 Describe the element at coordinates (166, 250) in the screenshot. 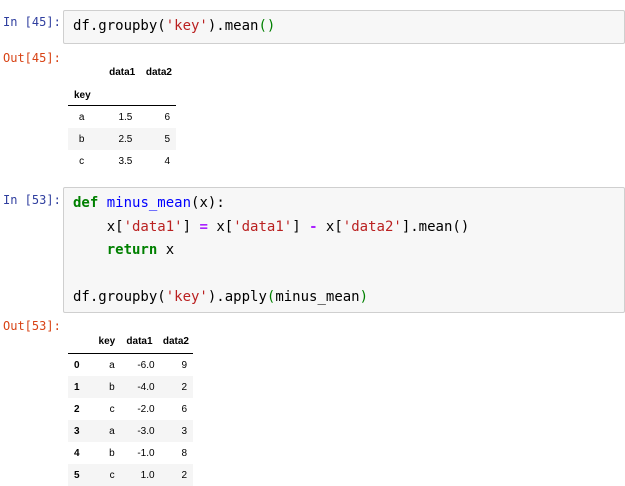

I see `code-token: x` at that location.